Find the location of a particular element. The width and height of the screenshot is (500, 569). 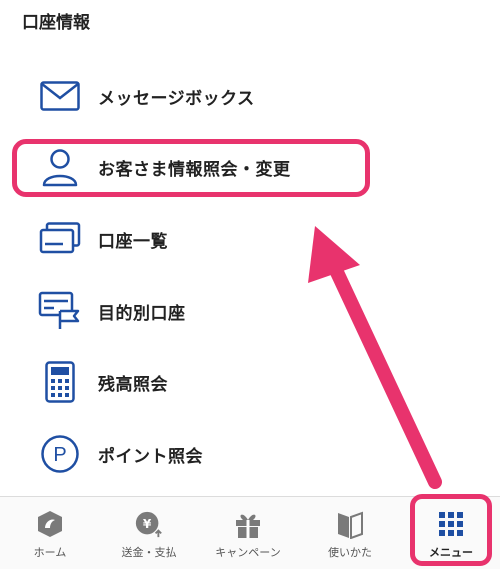

home-logo-icon is located at coordinates (50, 524).